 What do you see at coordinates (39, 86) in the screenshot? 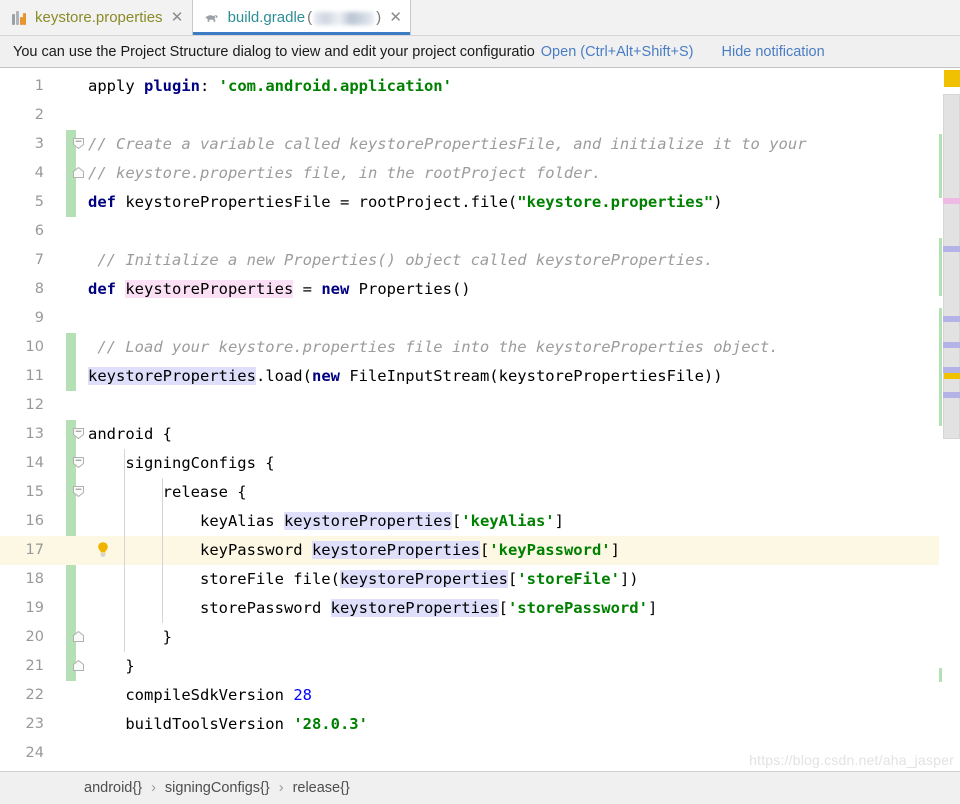
I see `line-number: 1` at bounding box center [39, 86].